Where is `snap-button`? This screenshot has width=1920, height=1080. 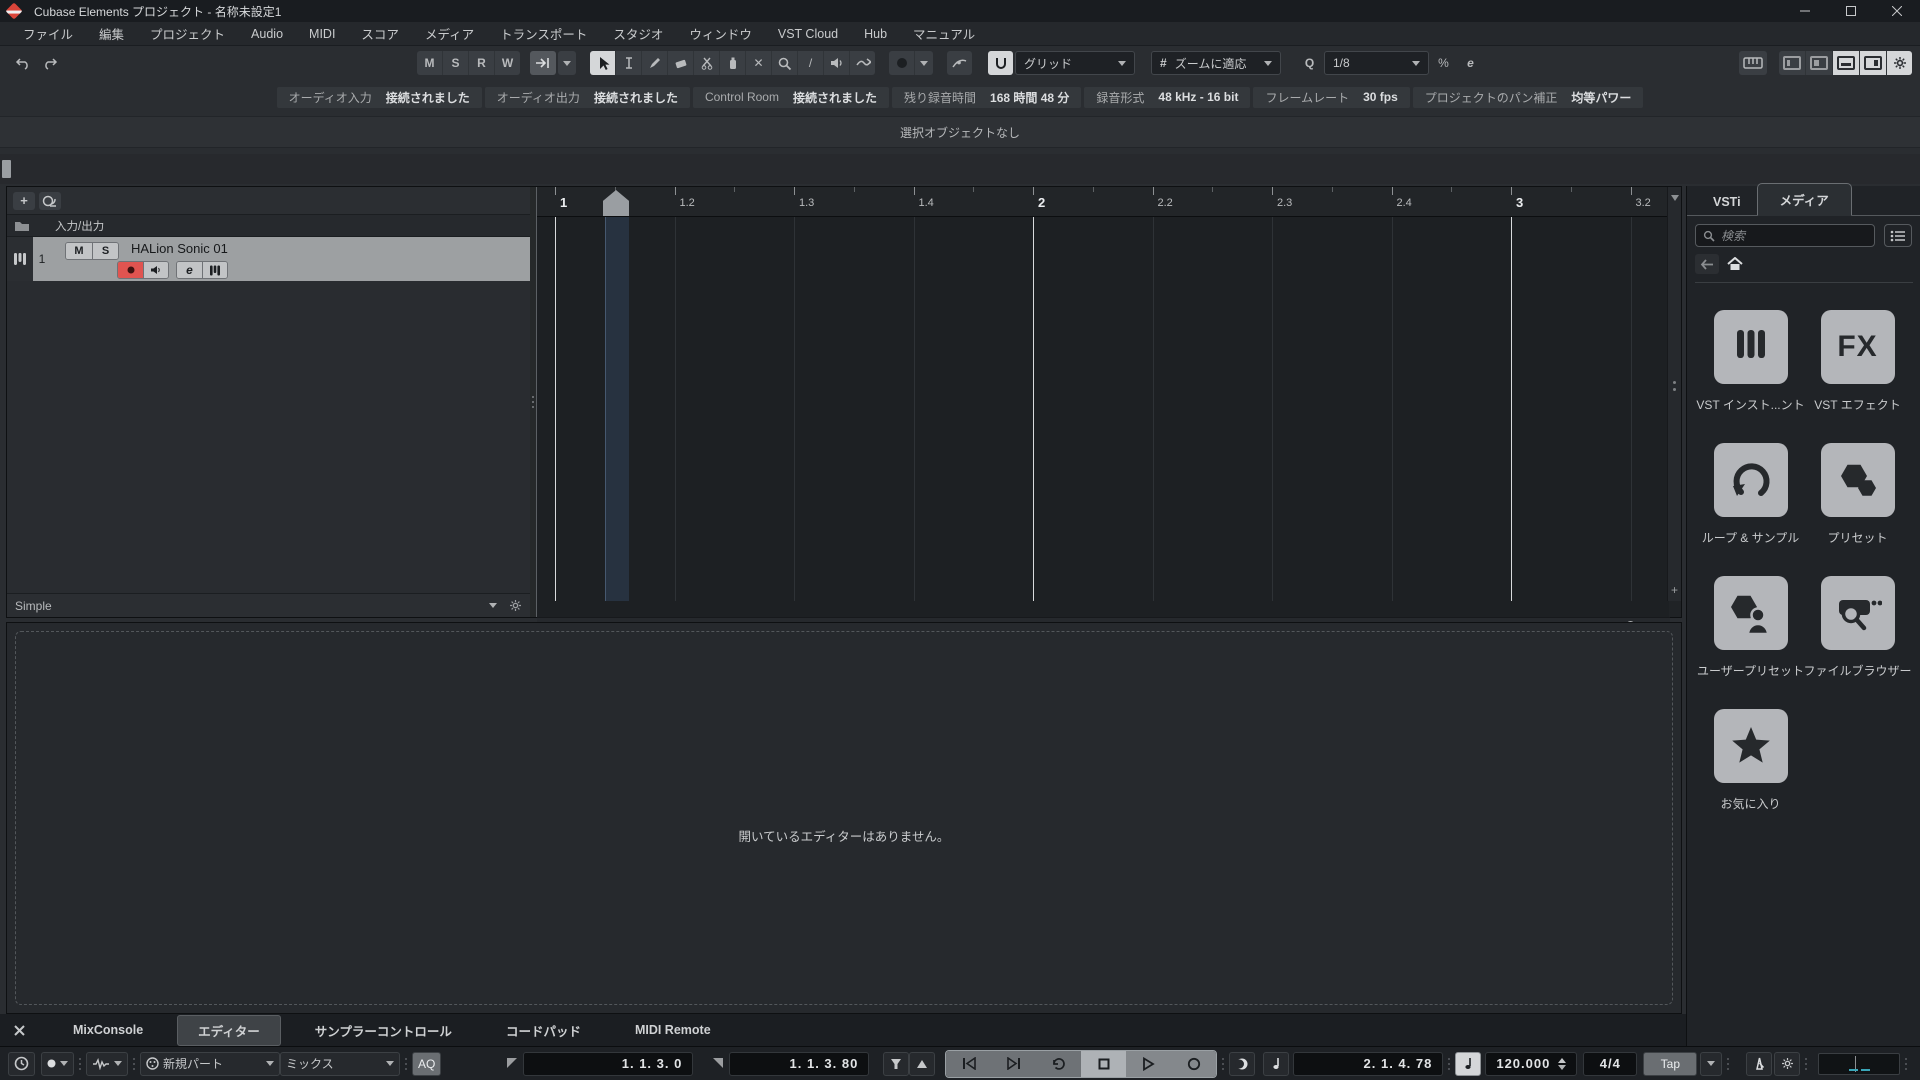 snap-button is located at coordinates (1000, 63).